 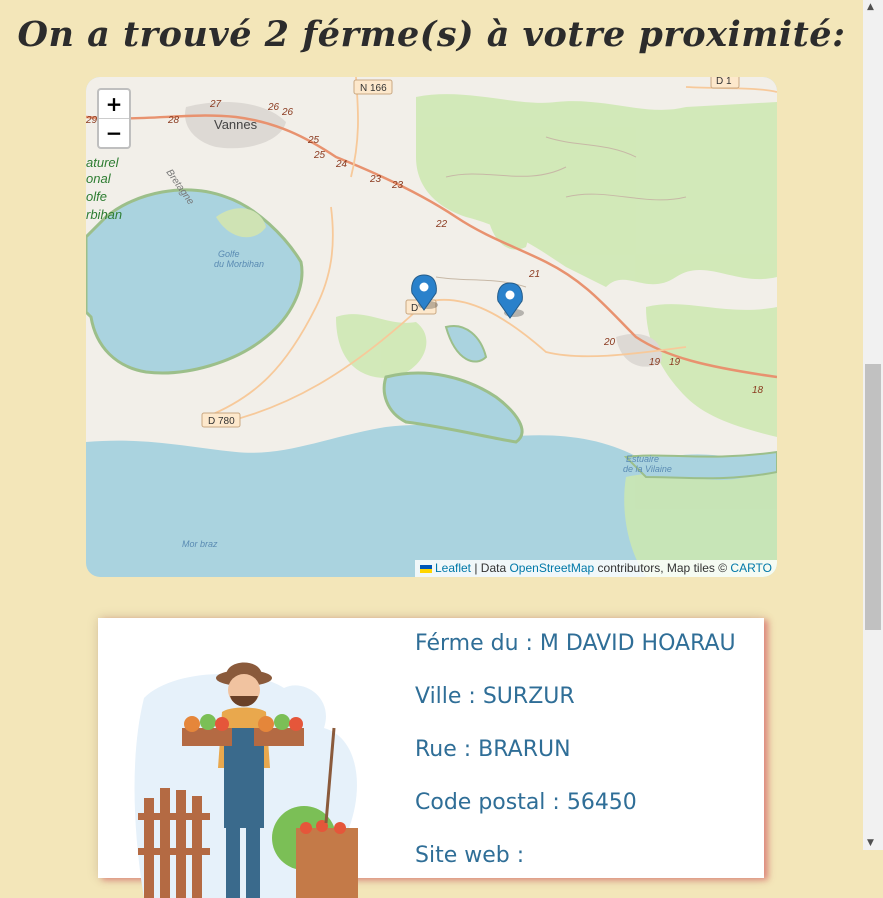 I want to click on attribution-separator: | Data, so click(x=490, y=568).